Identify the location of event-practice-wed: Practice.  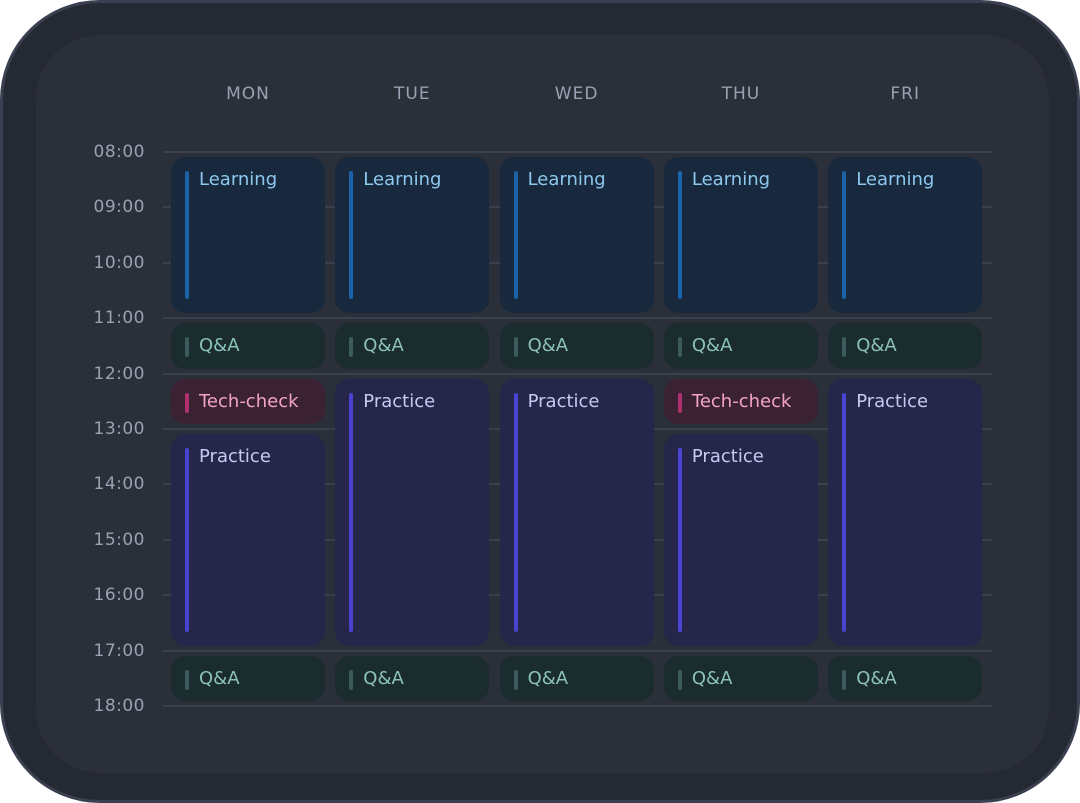
(576, 512).